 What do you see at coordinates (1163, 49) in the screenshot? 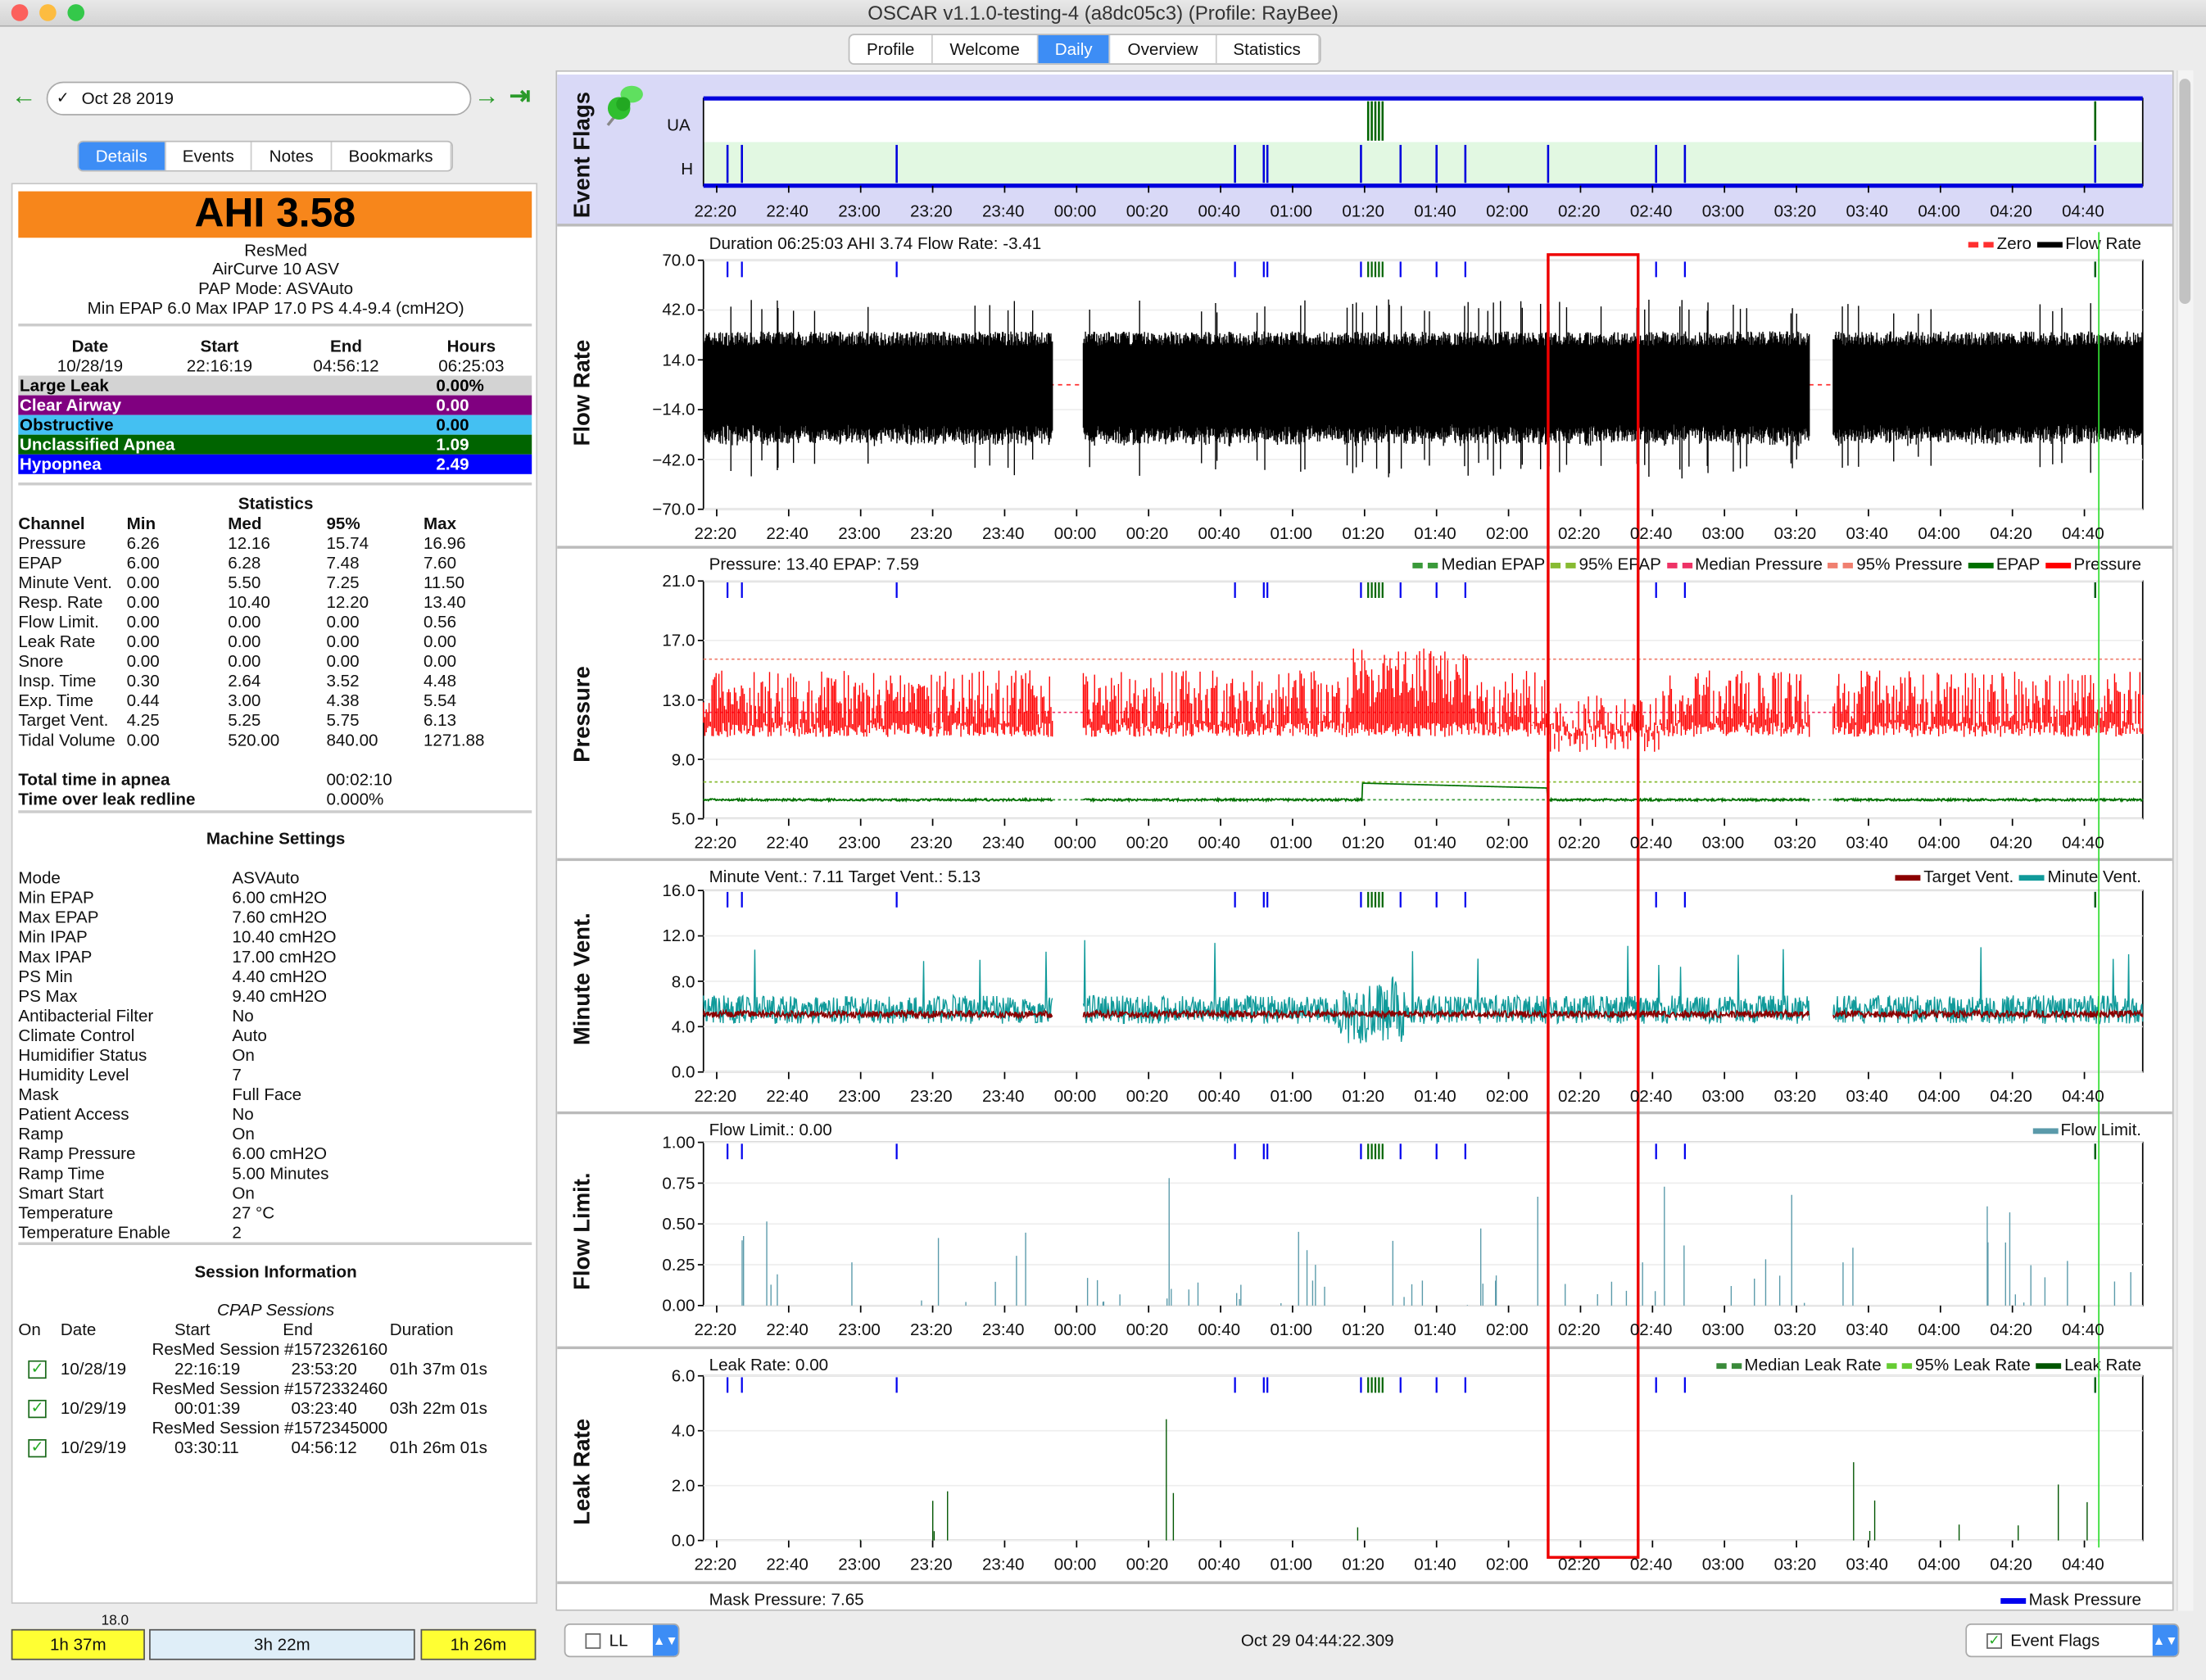
I see `tab-overview: Overview` at bounding box center [1163, 49].